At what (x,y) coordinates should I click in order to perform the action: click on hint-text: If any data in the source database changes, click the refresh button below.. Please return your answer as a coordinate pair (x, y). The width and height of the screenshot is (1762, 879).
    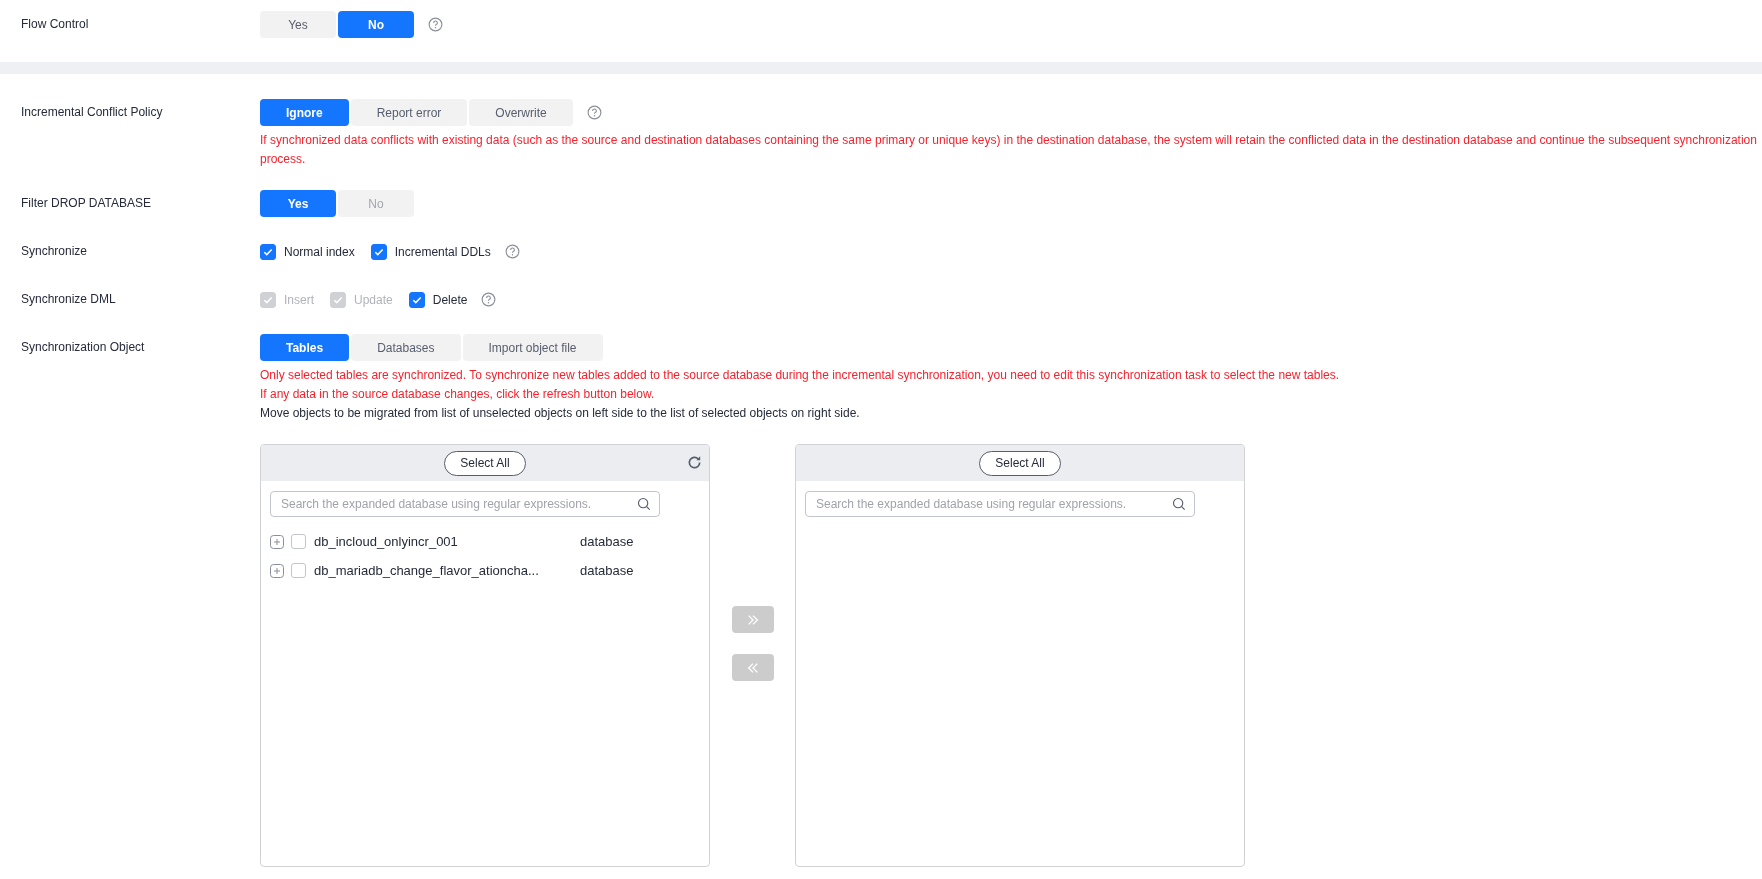
    Looking at the image, I should click on (458, 394).